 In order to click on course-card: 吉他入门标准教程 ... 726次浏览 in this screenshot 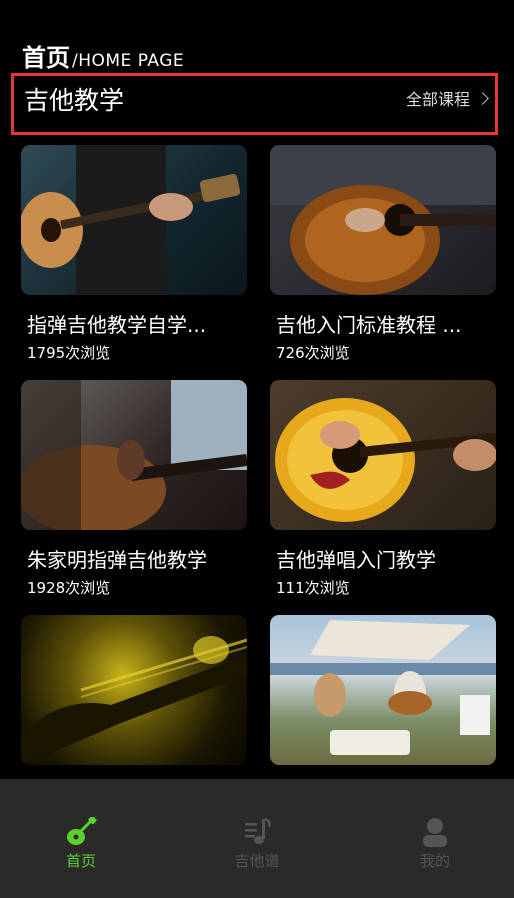, I will do `click(383, 253)`.